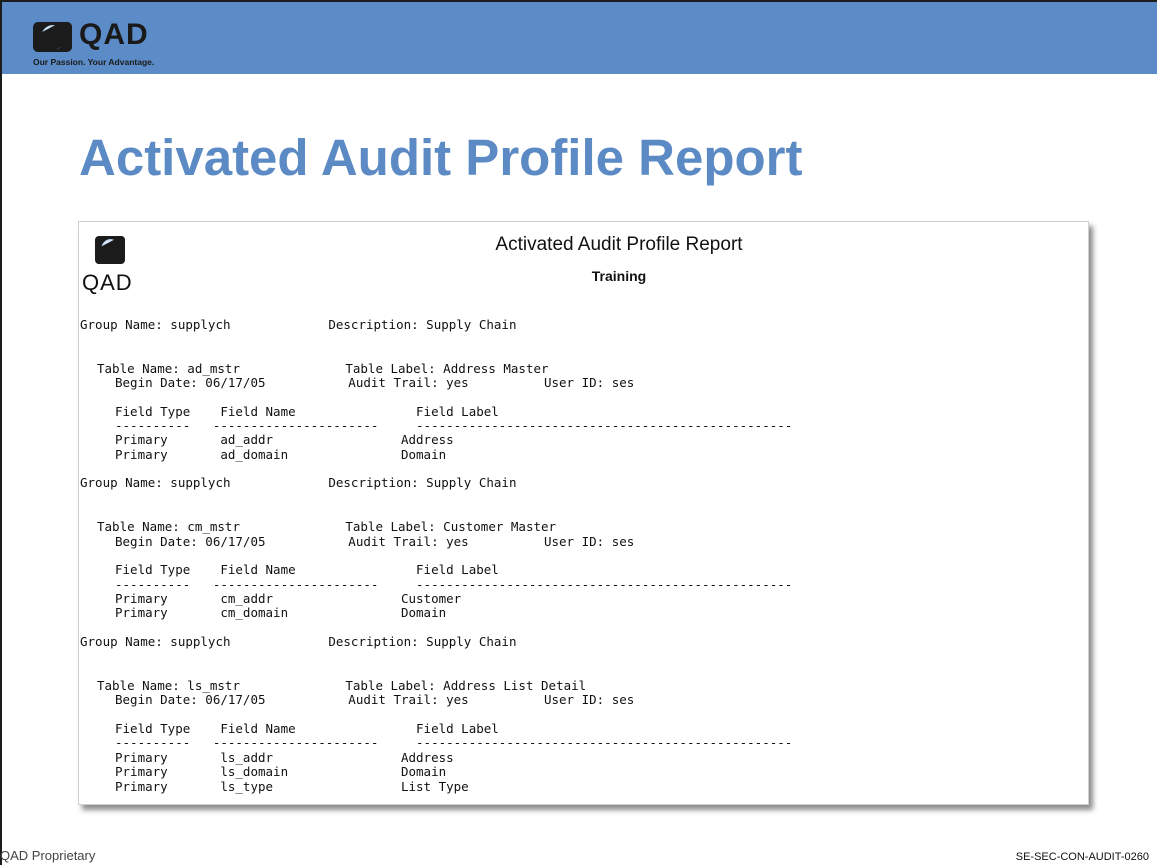 The height and width of the screenshot is (865, 1157). What do you see at coordinates (281, 612) in the screenshot?
I see `field-row: Primary cm_domain Domain` at bounding box center [281, 612].